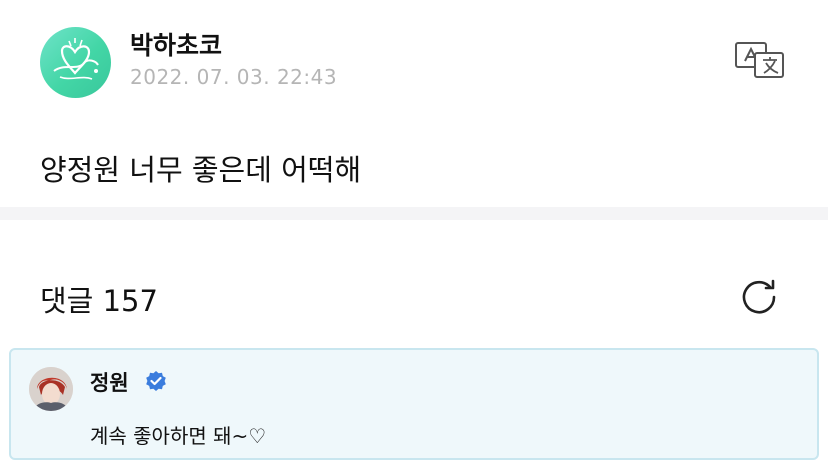  What do you see at coordinates (176, 44) in the screenshot?
I see `author-name: 박하초코` at bounding box center [176, 44].